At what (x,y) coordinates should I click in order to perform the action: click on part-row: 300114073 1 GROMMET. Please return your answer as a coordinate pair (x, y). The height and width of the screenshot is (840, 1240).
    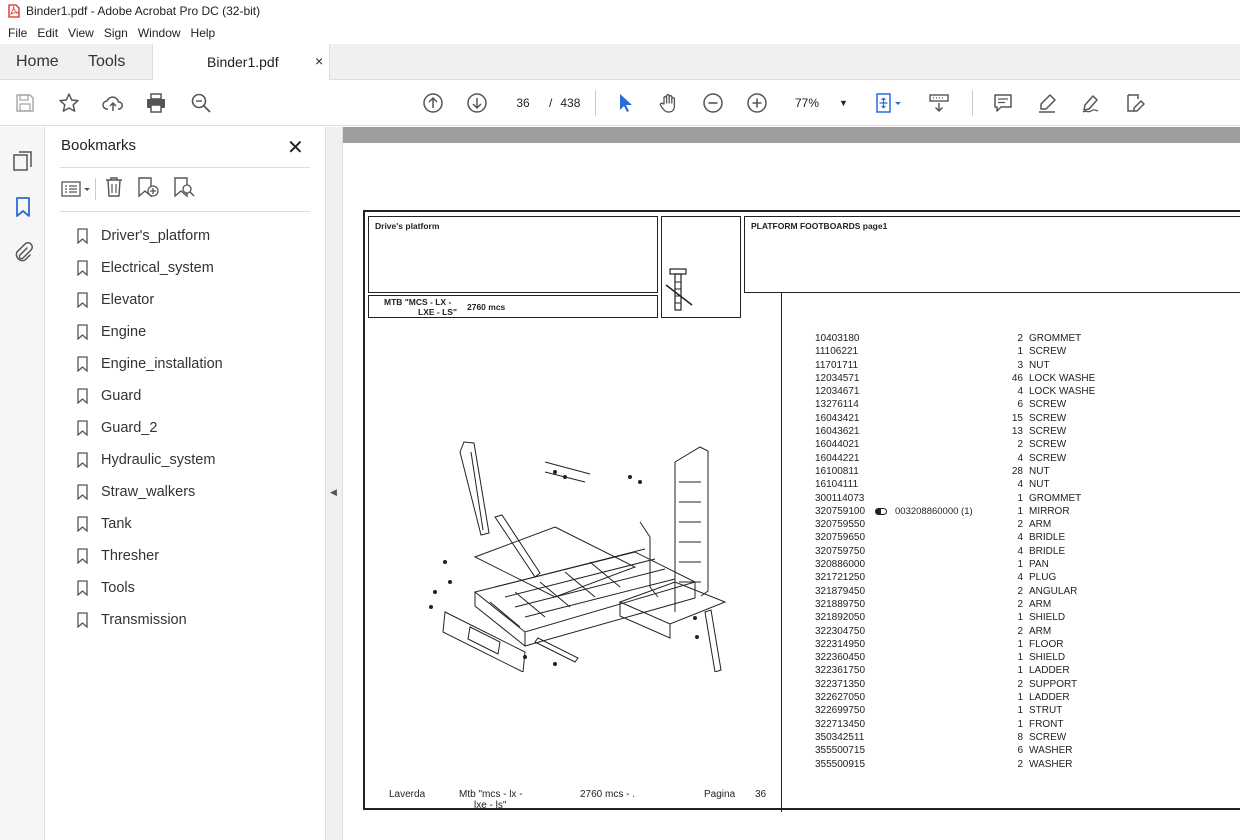
    Looking at the image, I should click on (948, 498).